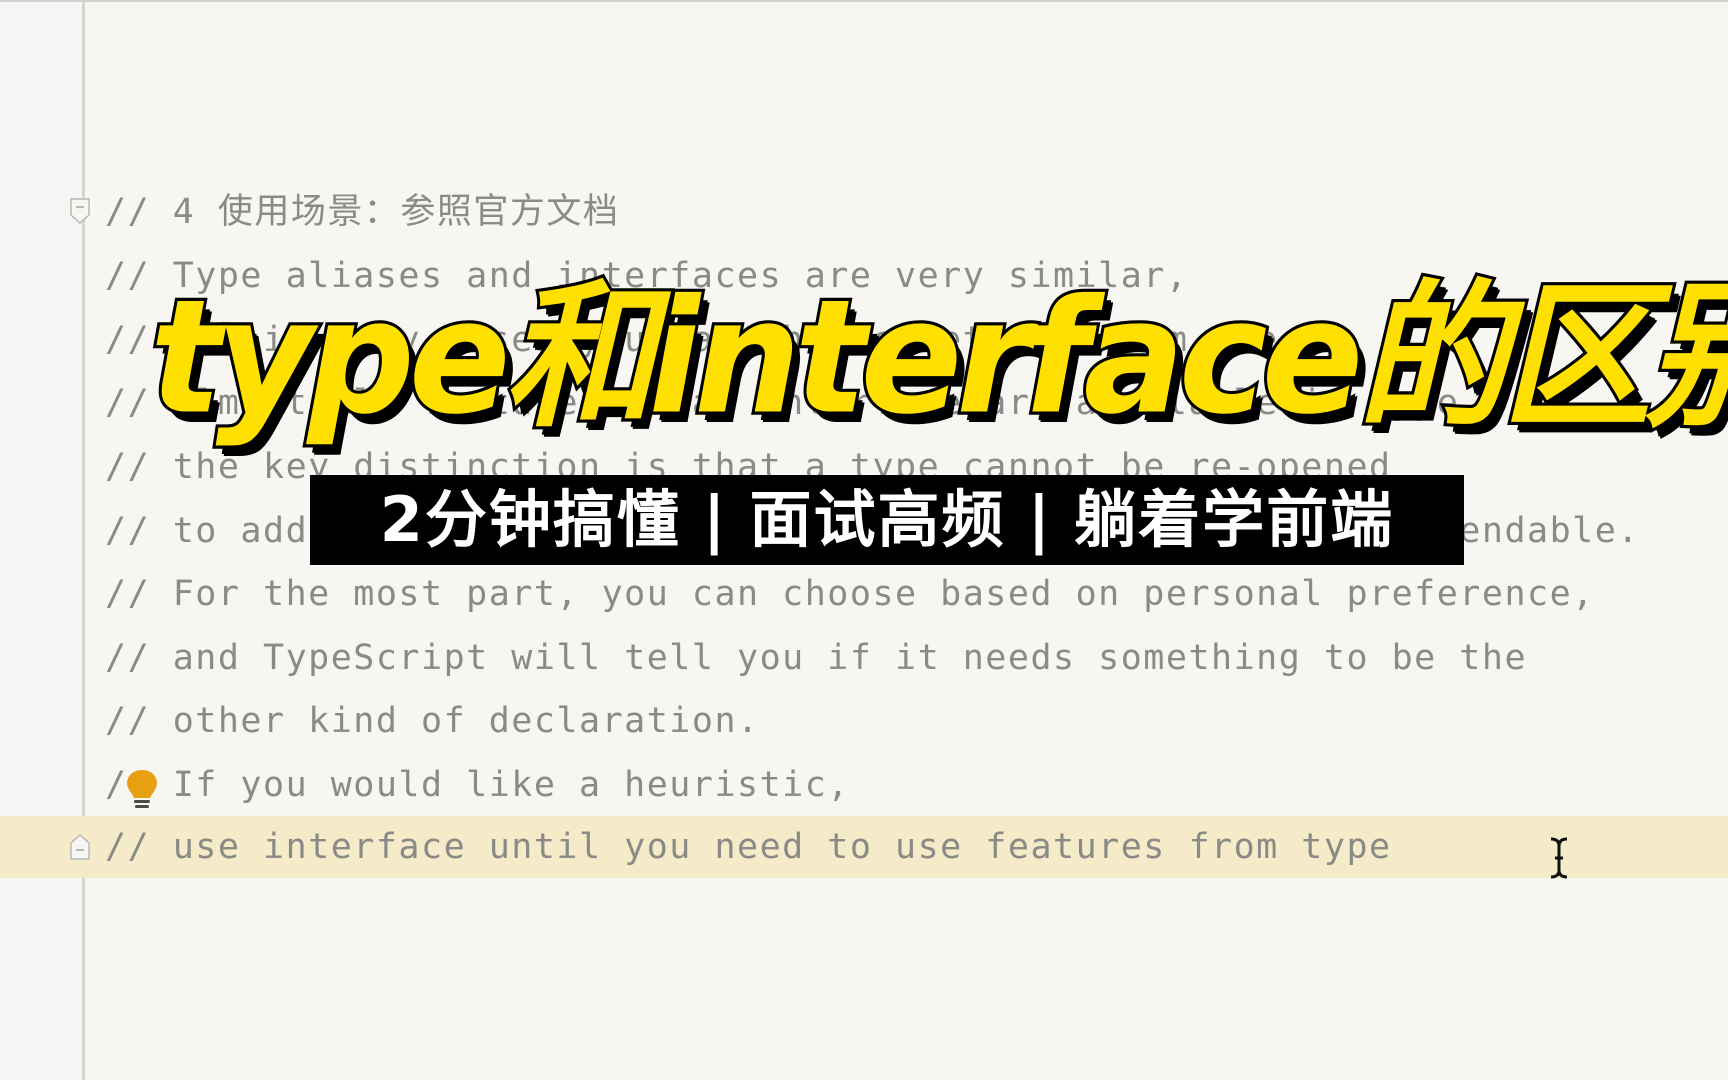 The width and height of the screenshot is (1728, 1080). What do you see at coordinates (1234, 519) in the screenshot?
I see `banner-text: 躺着学前端` at bounding box center [1234, 519].